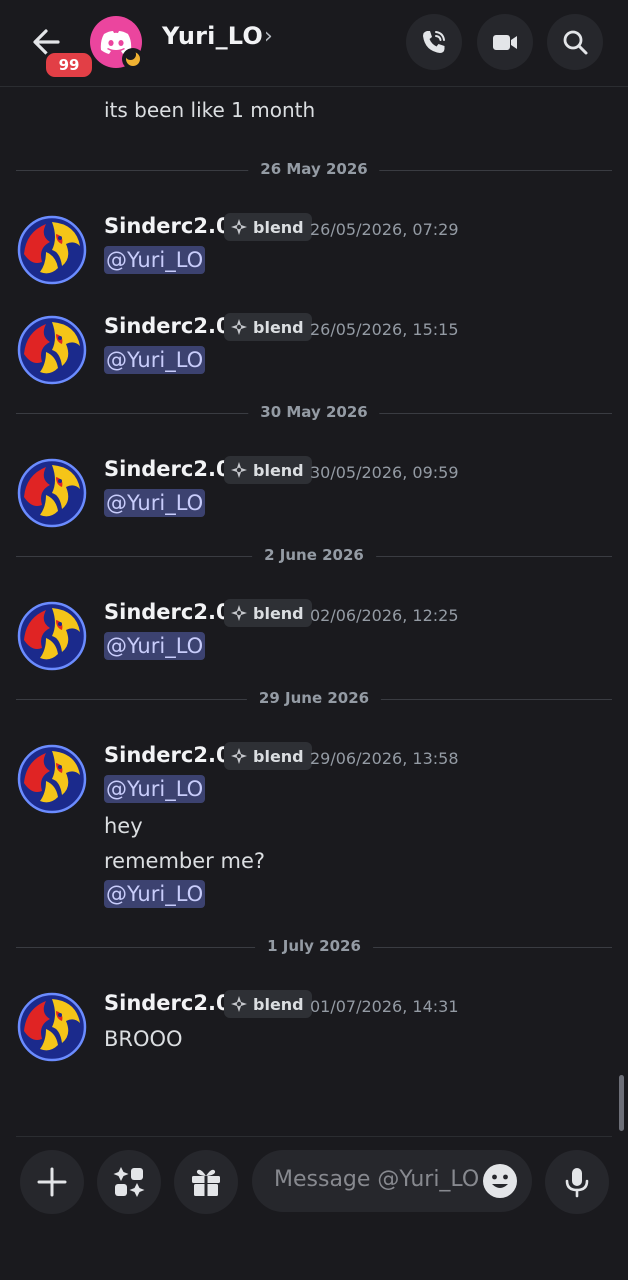 This screenshot has height=1280, width=628. Describe the element at coordinates (210, 110) in the screenshot. I see `previous-message-text: its been like 1 month` at that location.